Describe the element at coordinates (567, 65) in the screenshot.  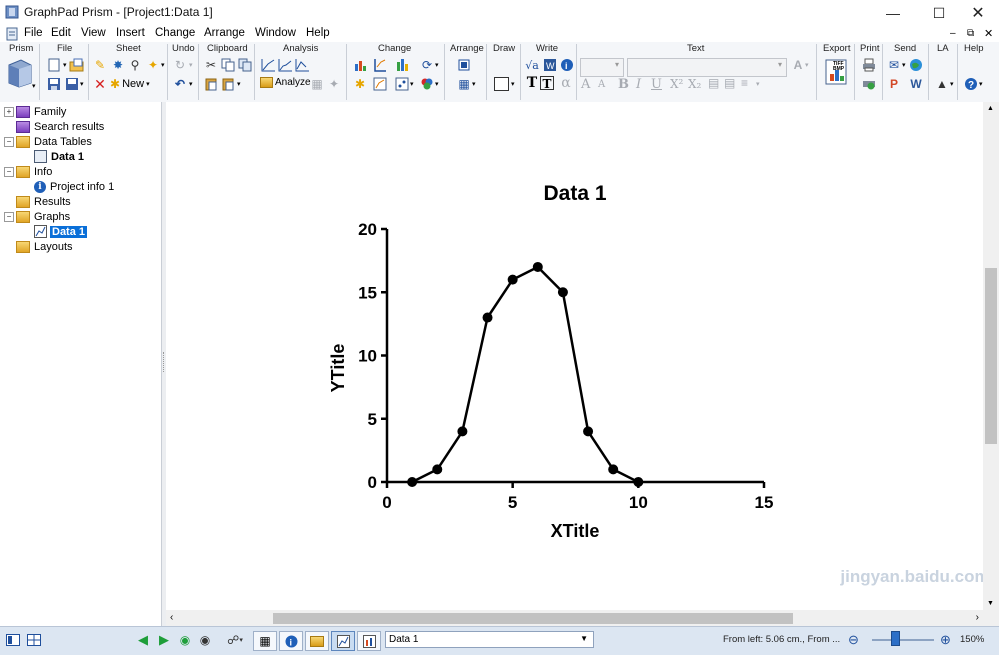
I see `info-constant-icon: i` at that location.